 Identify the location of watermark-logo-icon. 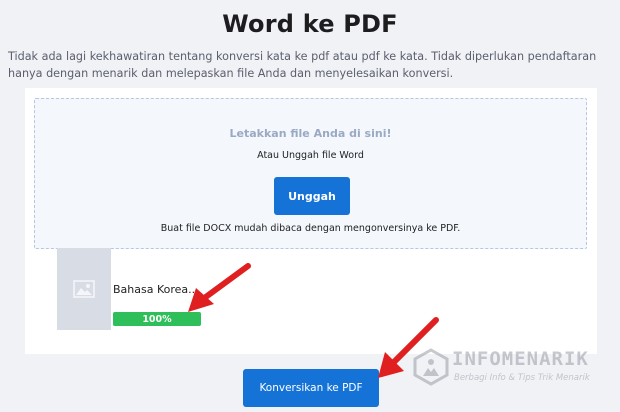
(431, 367).